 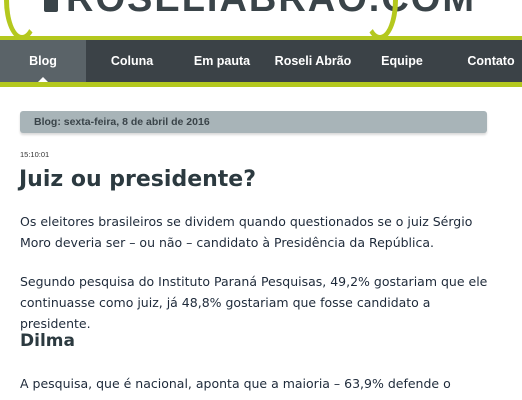 I want to click on post-time: 15:10:01, so click(x=35, y=154).